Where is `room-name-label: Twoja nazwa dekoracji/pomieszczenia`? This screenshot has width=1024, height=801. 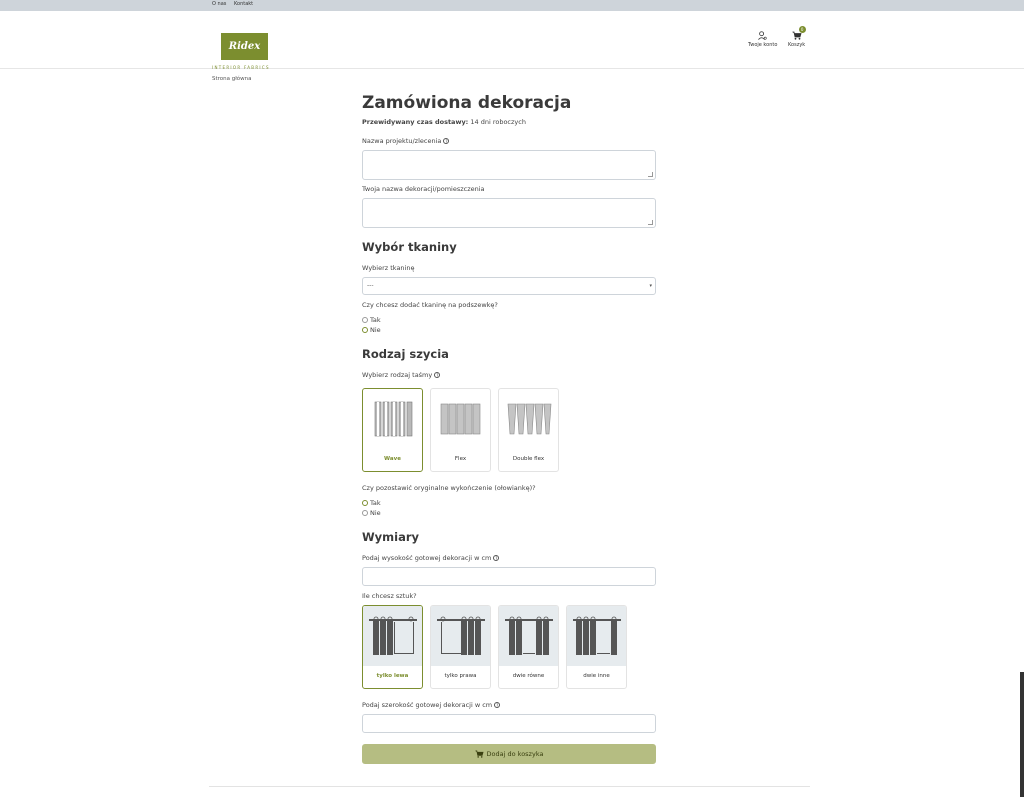 room-name-label: Twoja nazwa dekoracji/pomieszczenia is located at coordinates (423, 189).